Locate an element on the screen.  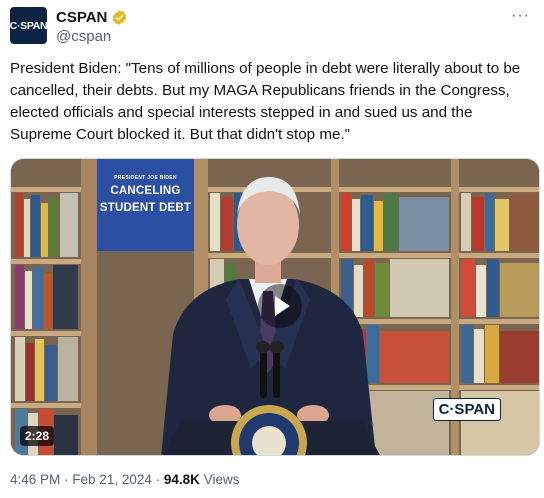
author-names: CSPAN @cspan is located at coordinates (92, 27).